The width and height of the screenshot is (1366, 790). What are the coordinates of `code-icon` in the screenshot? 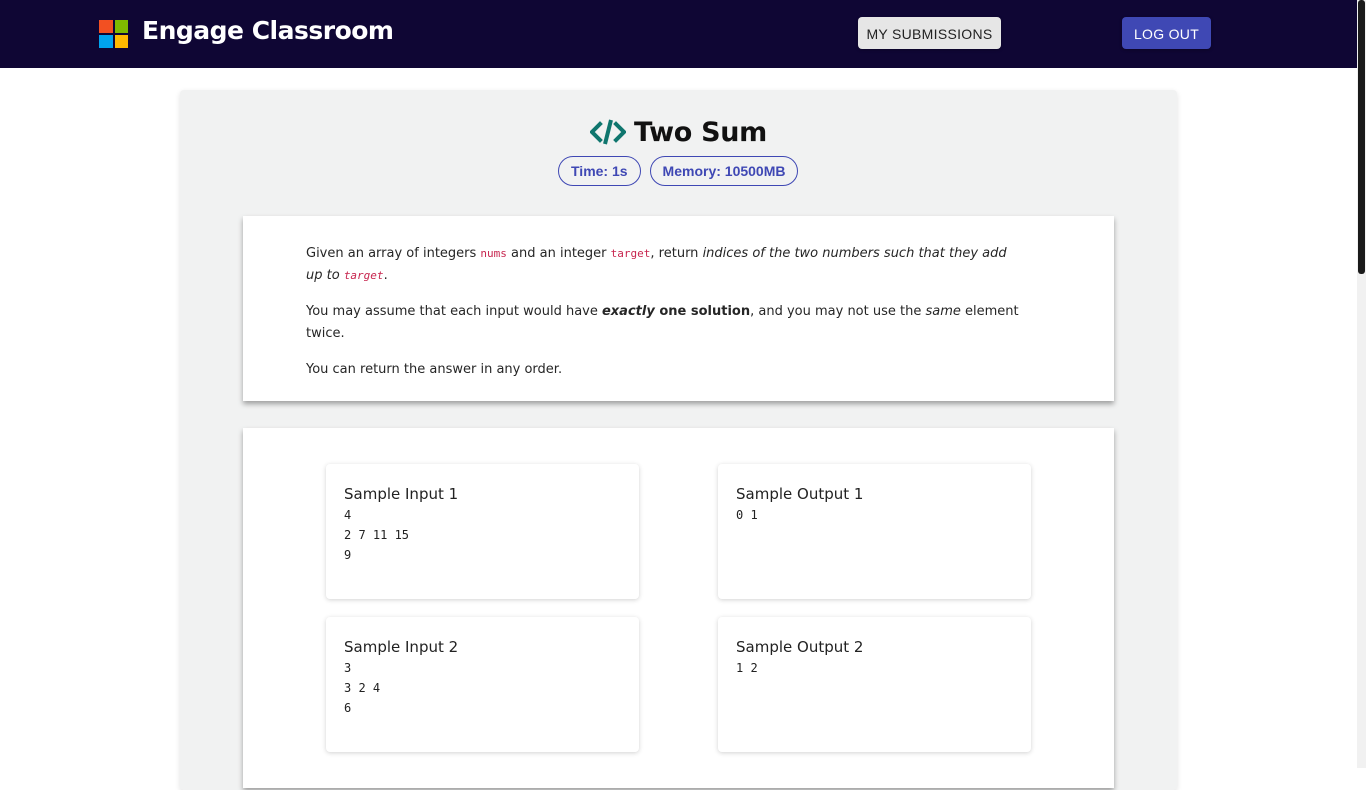 It's located at (607, 132).